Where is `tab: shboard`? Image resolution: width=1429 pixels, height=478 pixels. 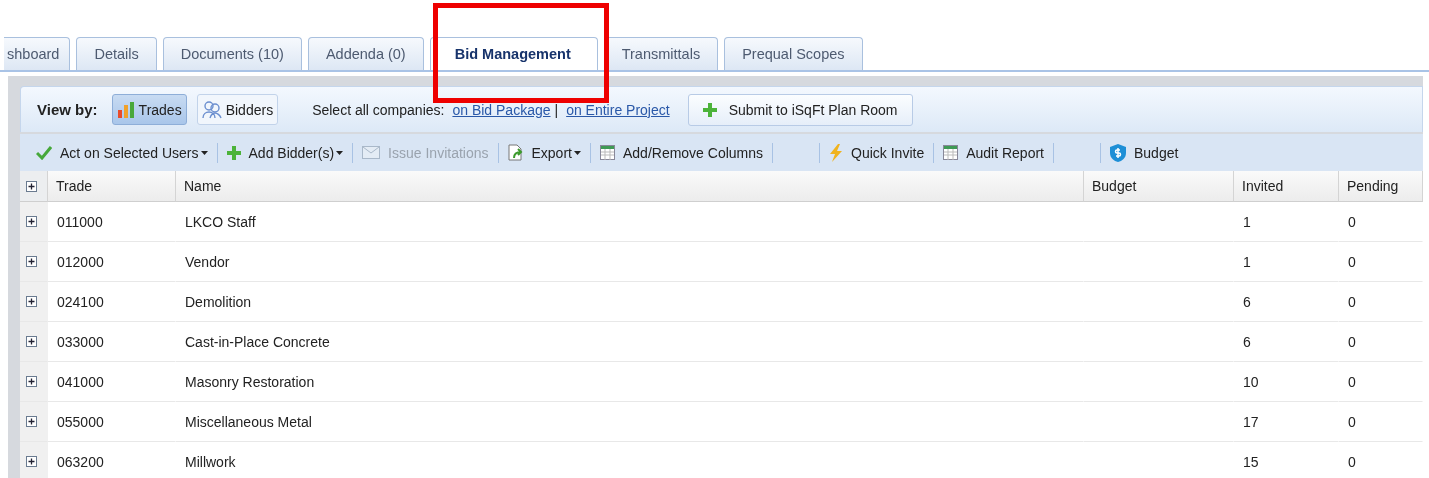 tab: shboard is located at coordinates (37, 53).